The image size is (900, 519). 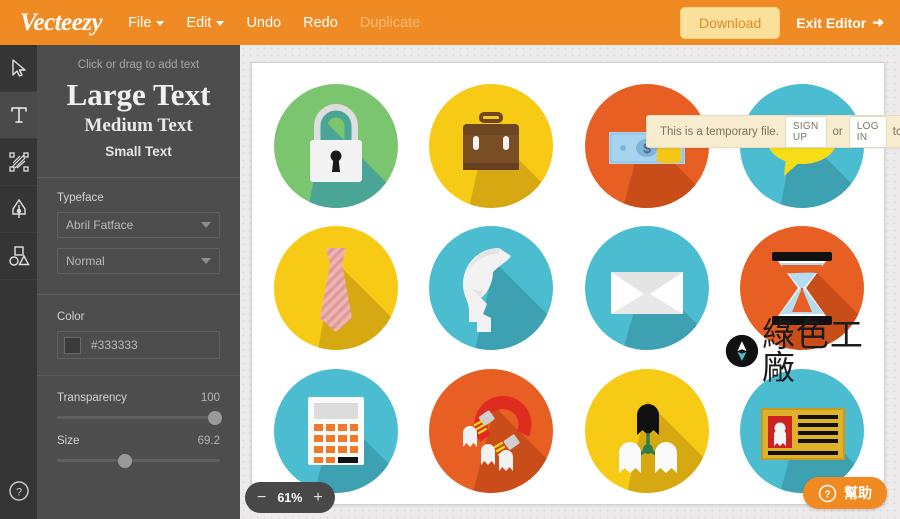 I want to click on calculator-icon, so click(x=335, y=430).